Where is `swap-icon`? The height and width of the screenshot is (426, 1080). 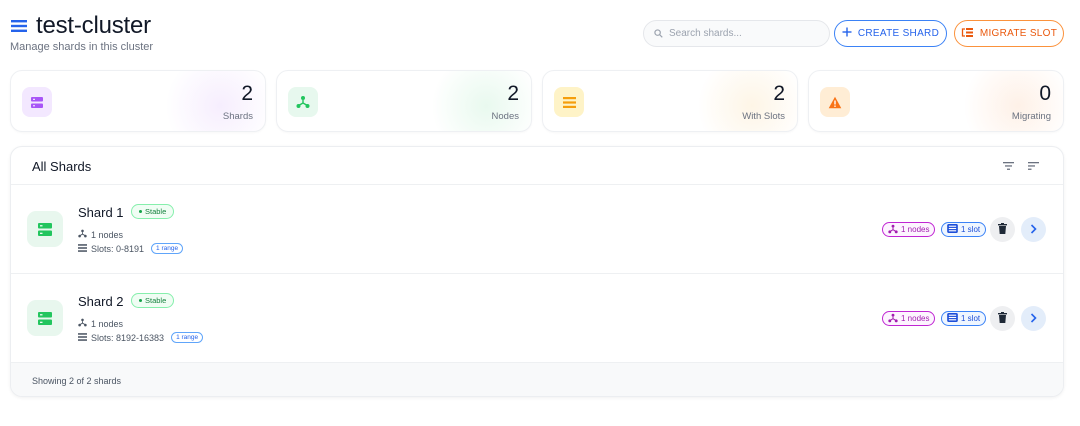
swap-icon is located at coordinates (967, 34).